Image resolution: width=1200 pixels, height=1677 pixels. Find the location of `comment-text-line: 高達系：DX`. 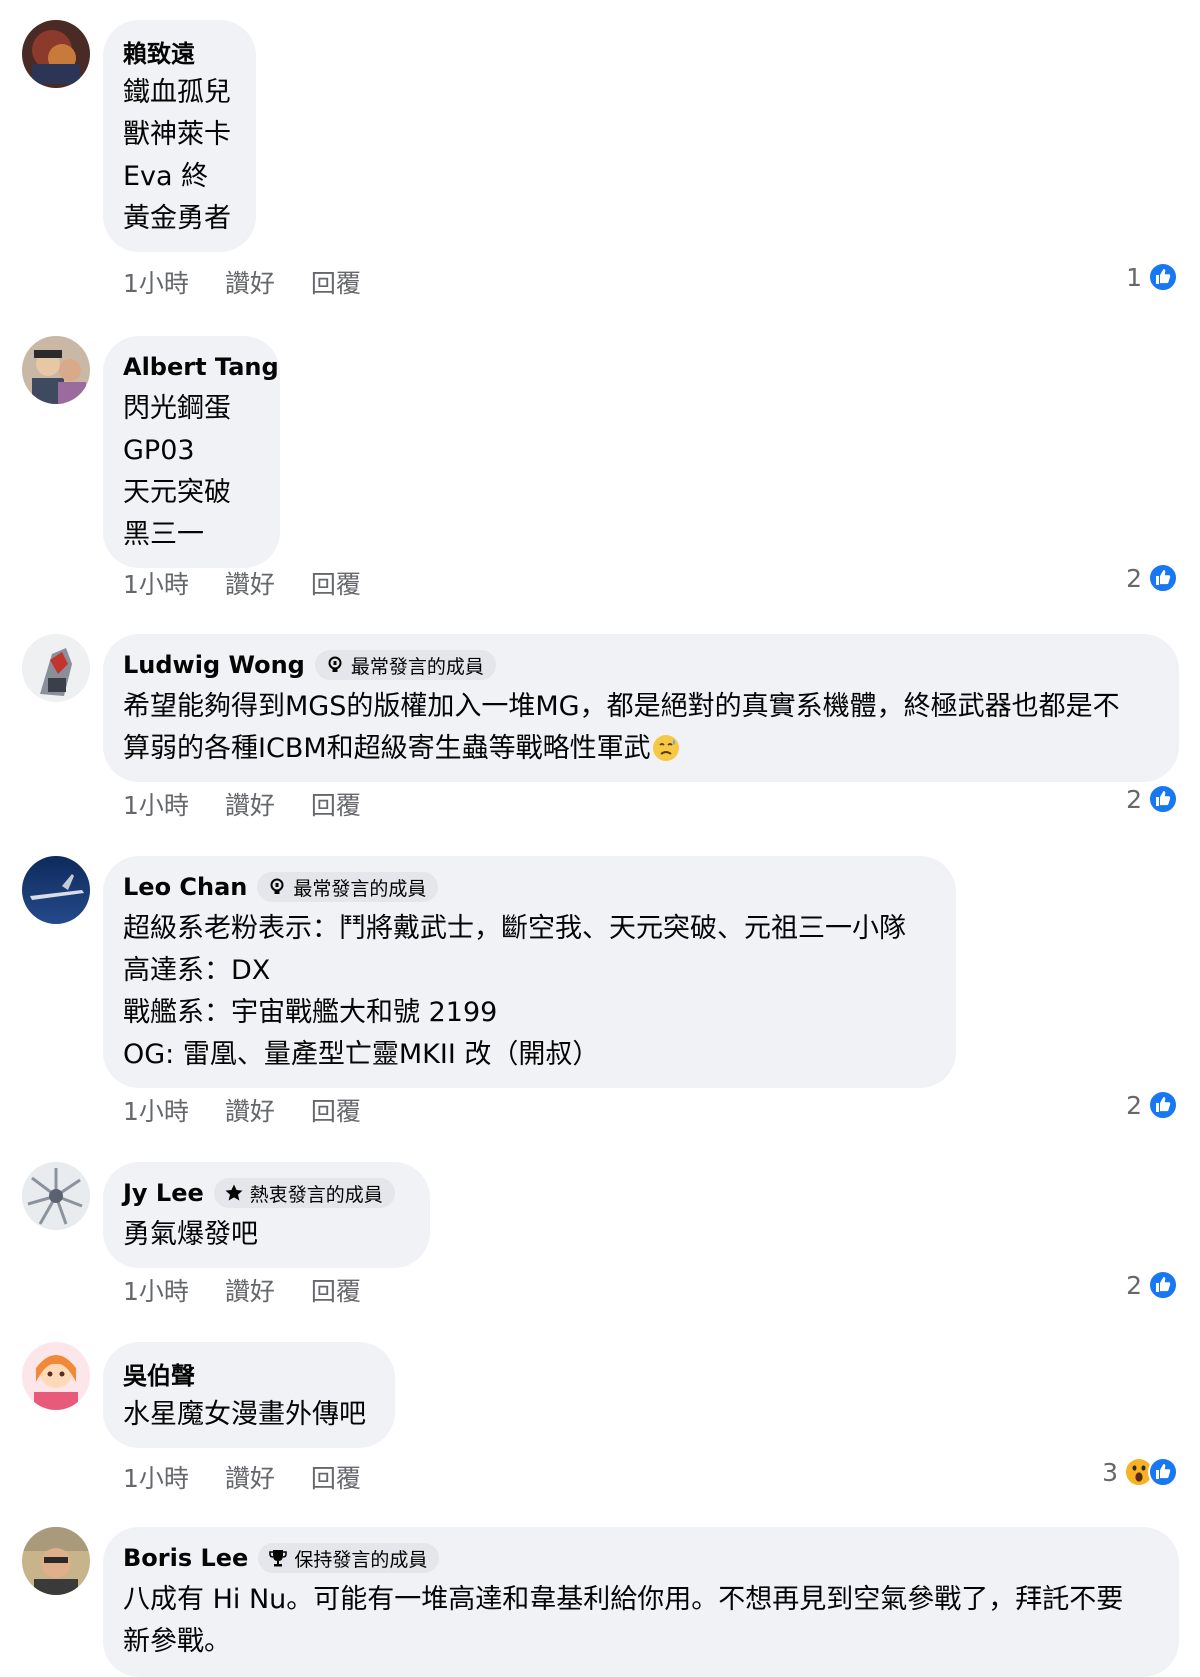

comment-text-line: 高達系：DX is located at coordinates (197, 970).